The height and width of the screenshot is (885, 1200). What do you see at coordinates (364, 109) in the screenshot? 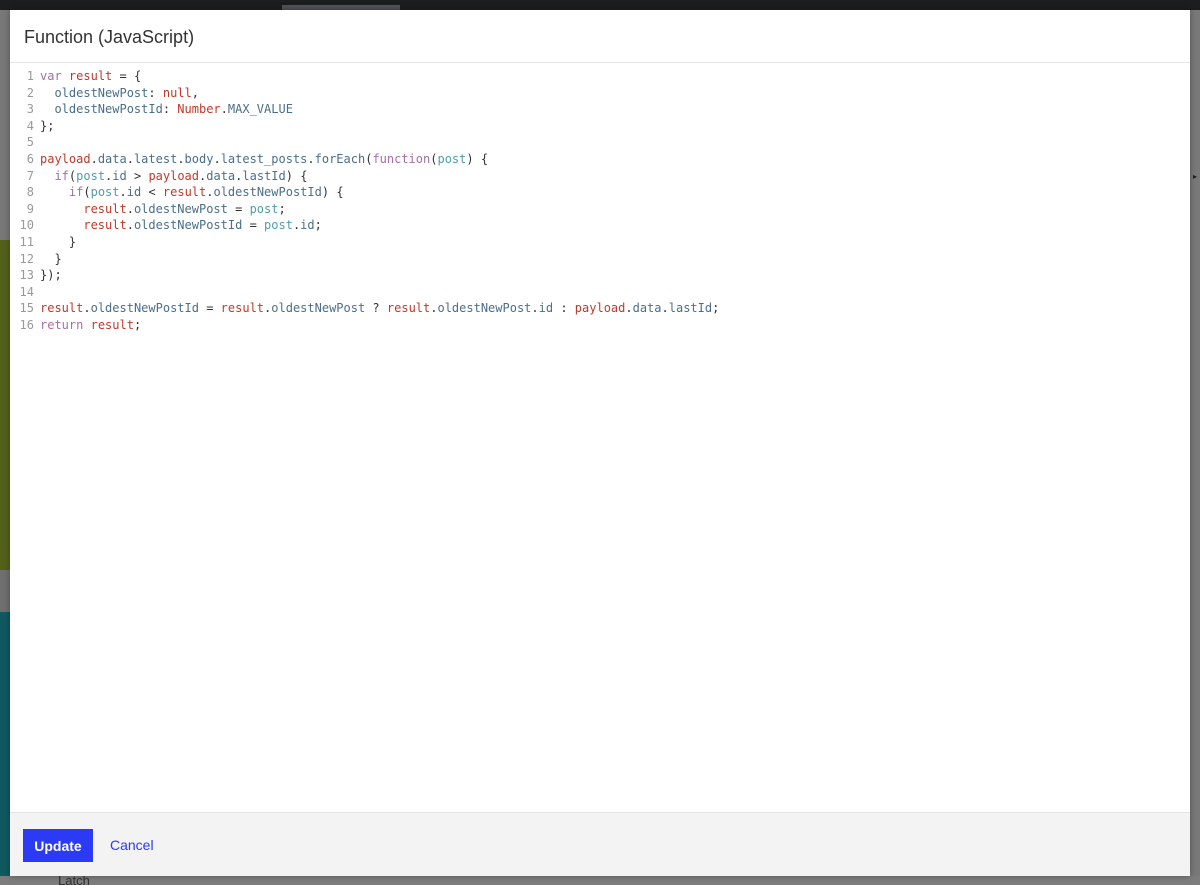
I see `code-line: 3 oldestNewPostId: Number.MAX_VALUE` at bounding box center [364, 109].